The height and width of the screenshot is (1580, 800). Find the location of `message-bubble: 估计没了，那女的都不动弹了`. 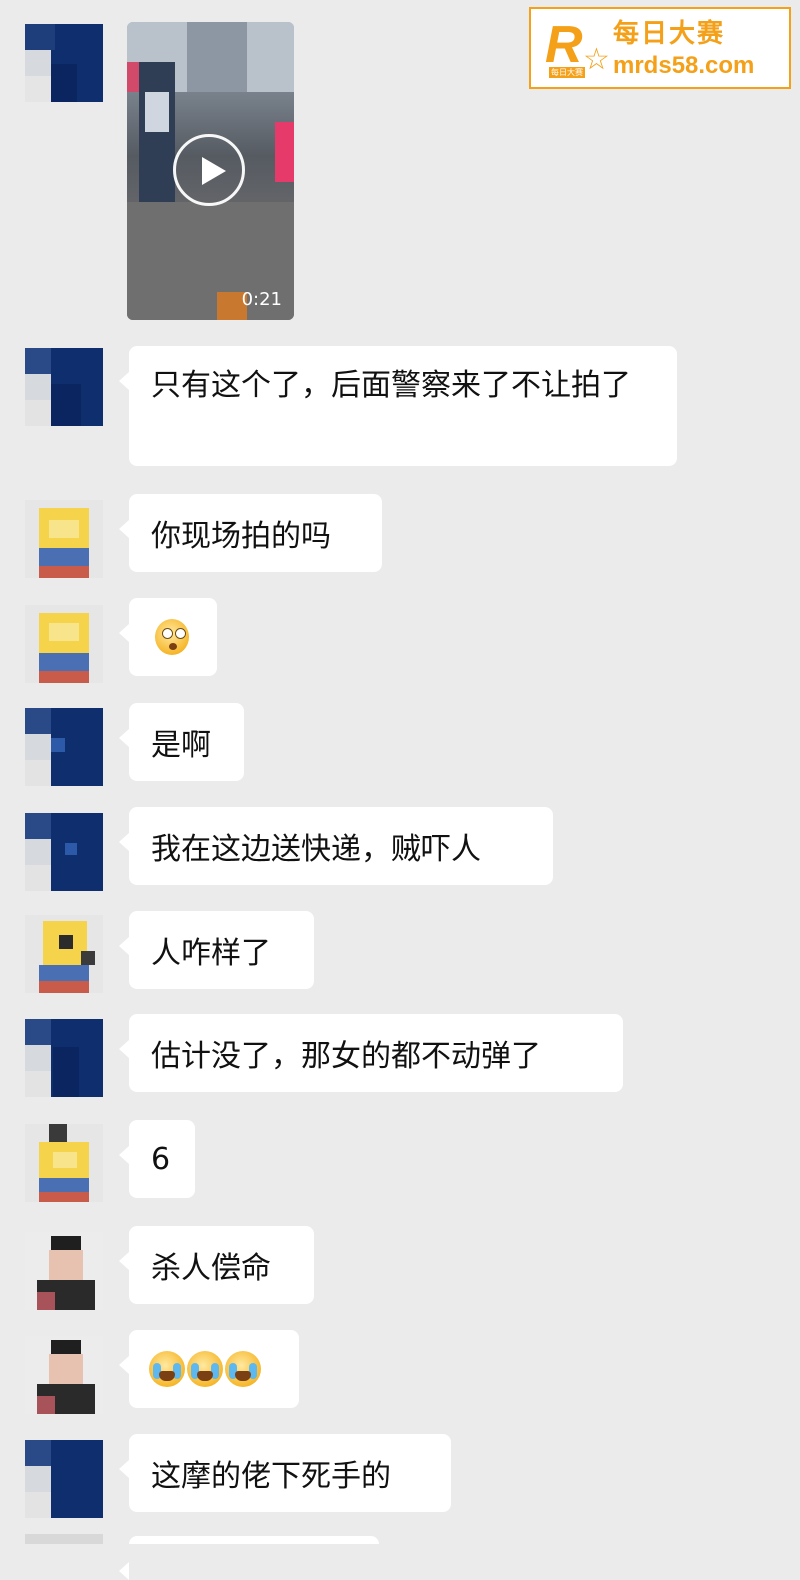

message-bubble: 估计没了，那女的都不动弹了 is located at coordinates (371, 1053).